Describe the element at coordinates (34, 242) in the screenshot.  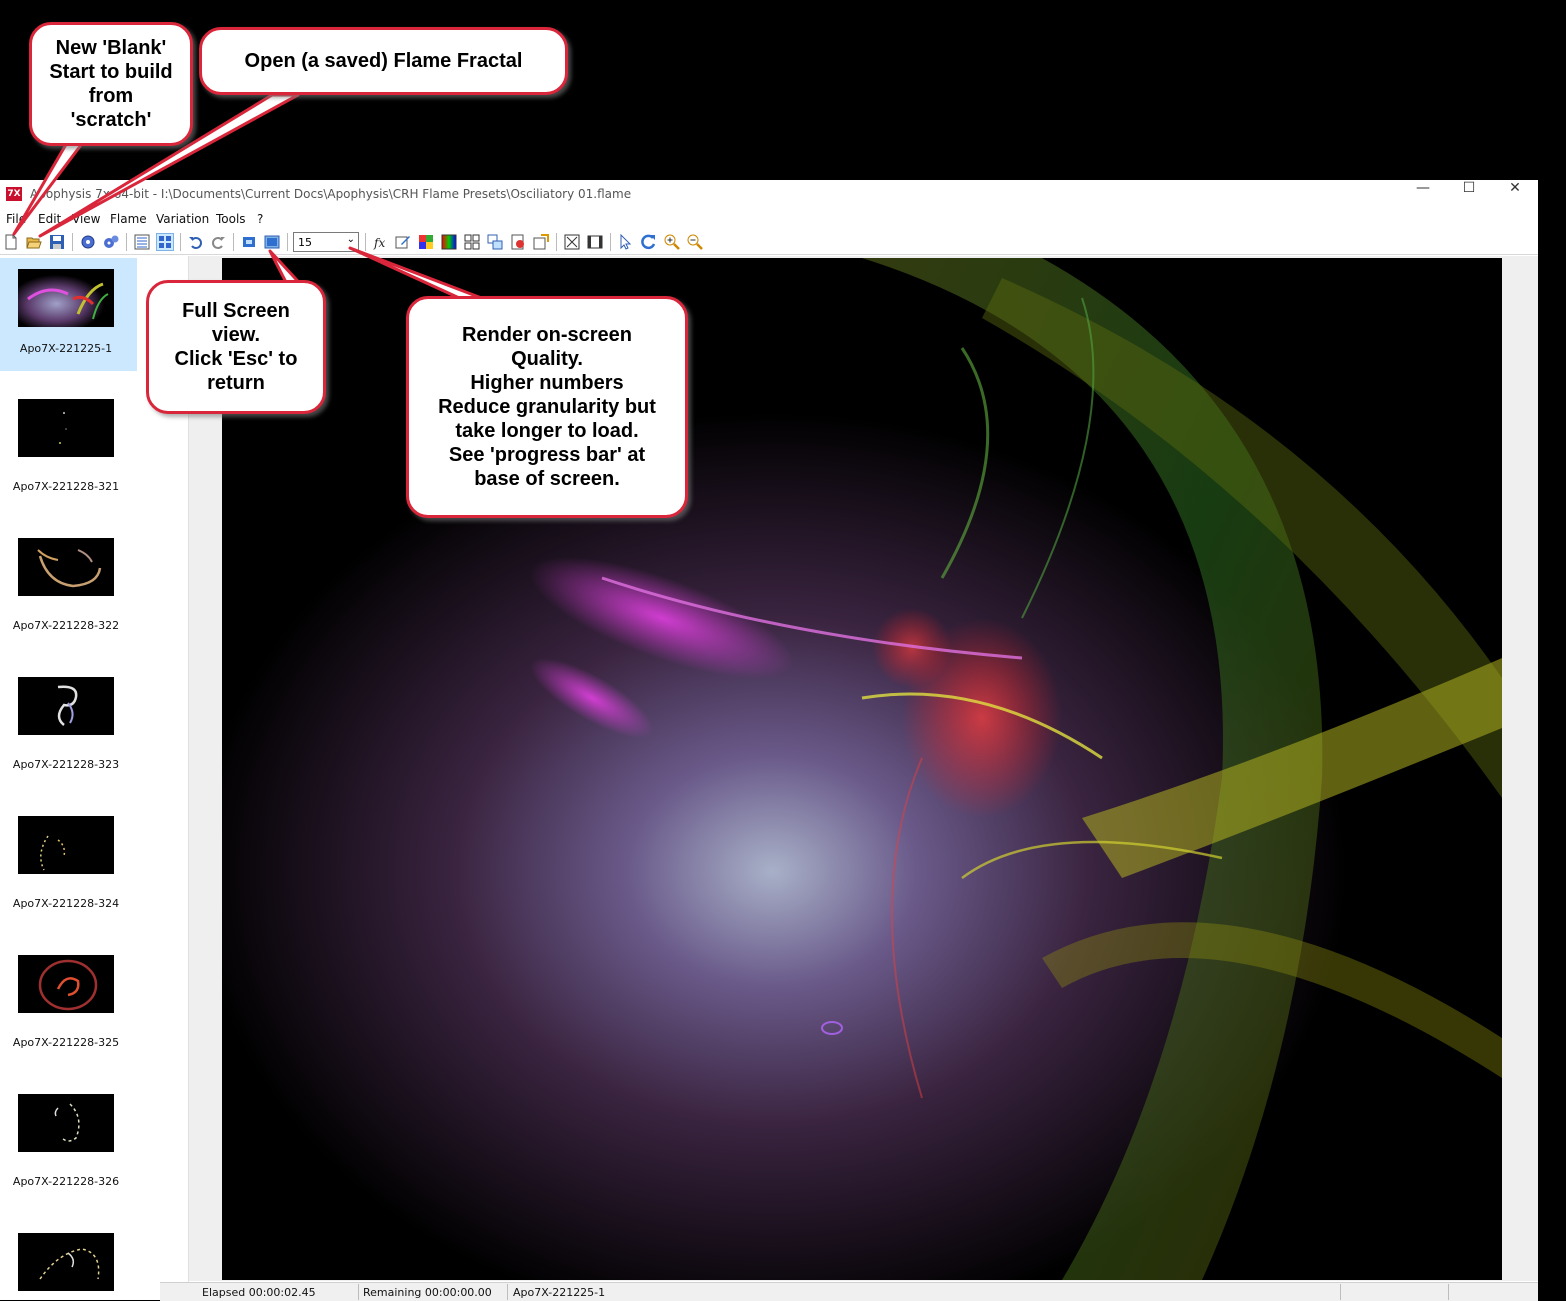
I see `open-icon` at that location.